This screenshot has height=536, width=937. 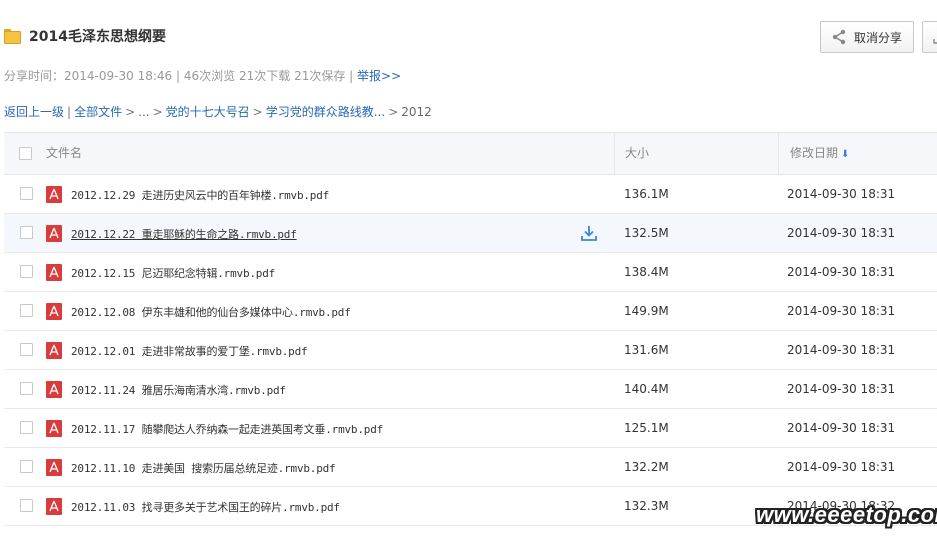 I want to click on share-time-label: 分享时间：, so click(x=34, y=76).